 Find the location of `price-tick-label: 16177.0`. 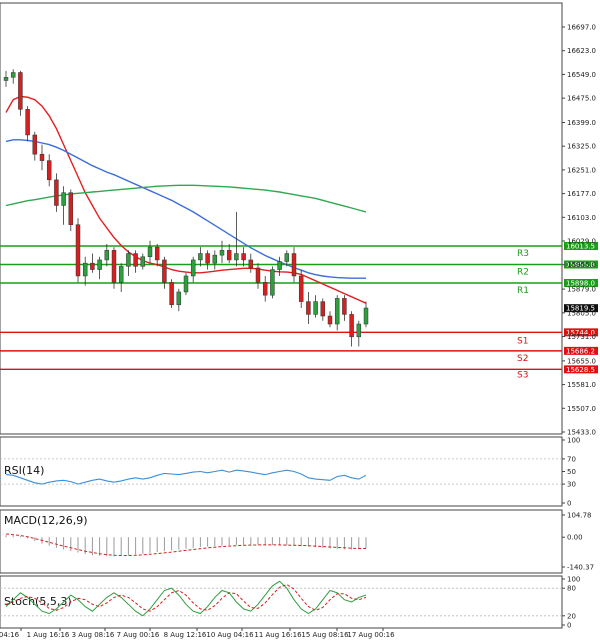

price-tick-label: 16177.0 is located at coordinates (581, 194).